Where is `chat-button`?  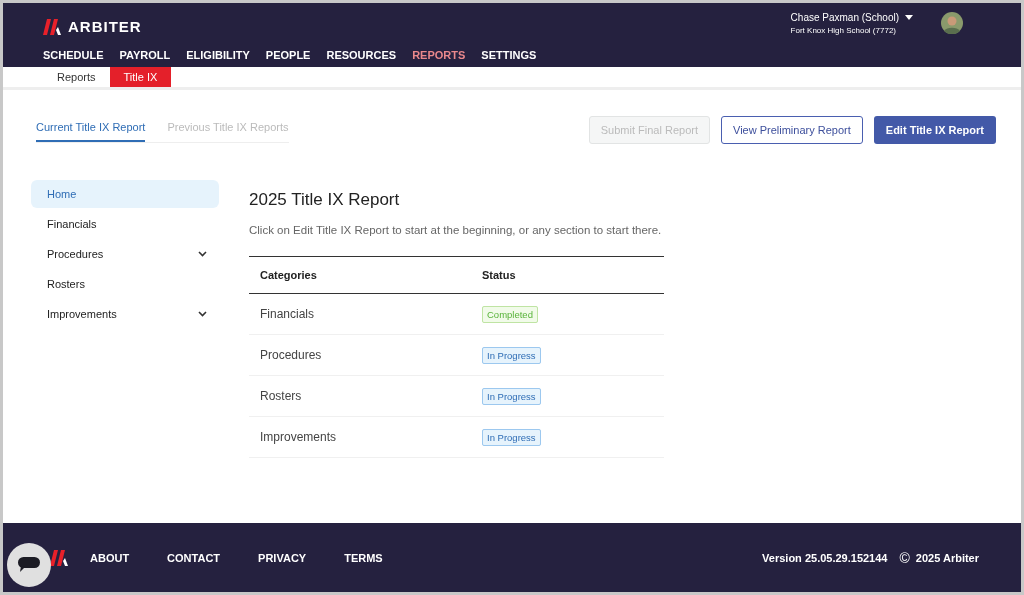 chat-button is located at coordinates (29, 565).